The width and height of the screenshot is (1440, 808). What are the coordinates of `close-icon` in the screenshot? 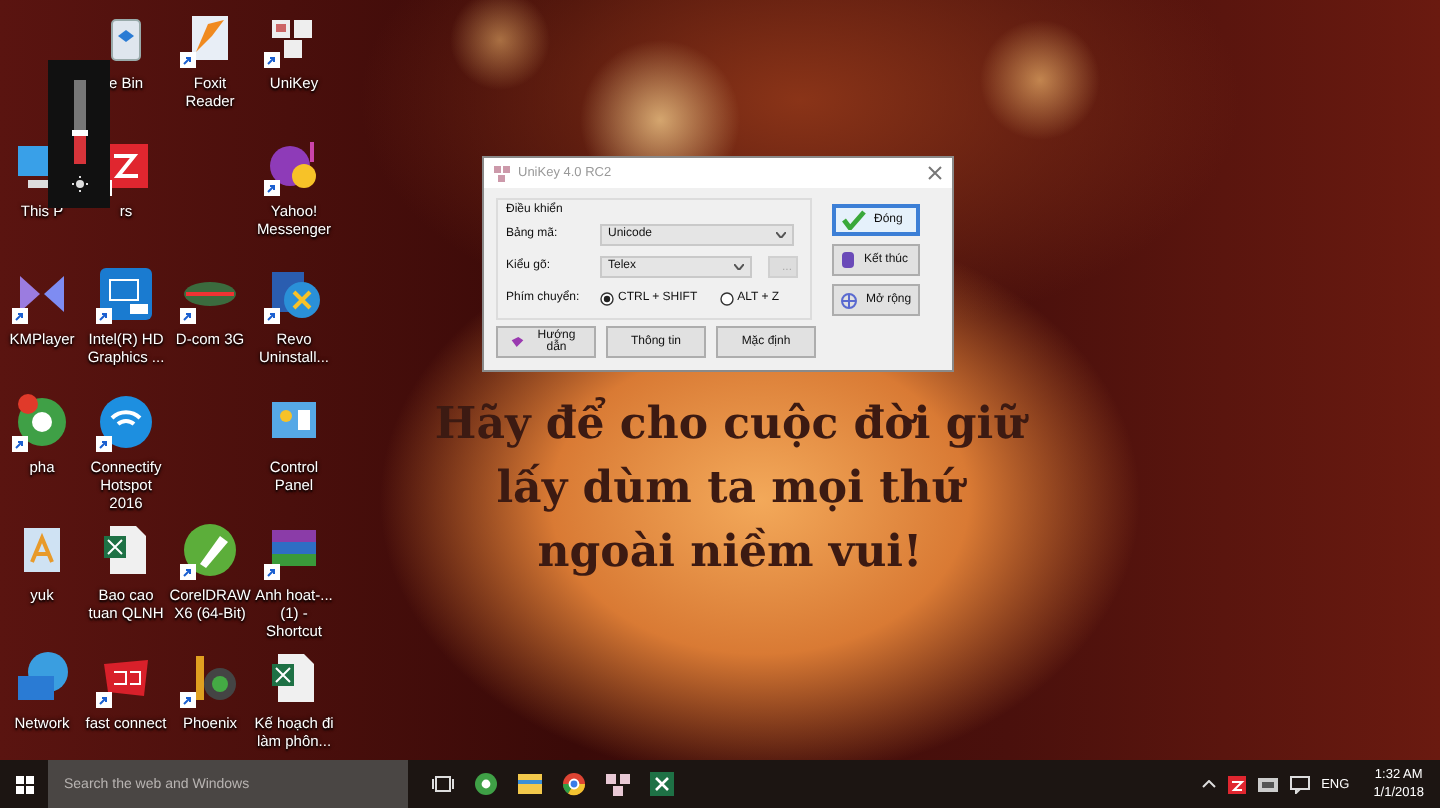 It's located at (935, 173).